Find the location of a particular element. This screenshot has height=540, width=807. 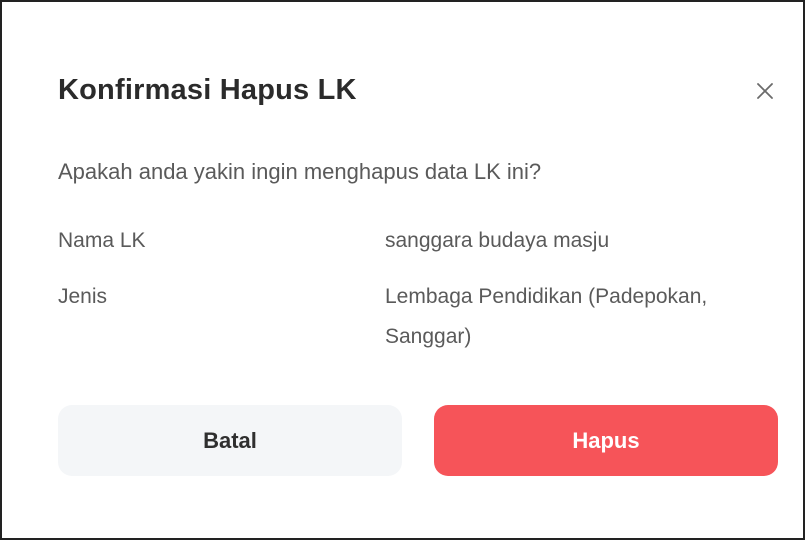

field-label-jenis: Jenis is located at coordinates (83, 296).